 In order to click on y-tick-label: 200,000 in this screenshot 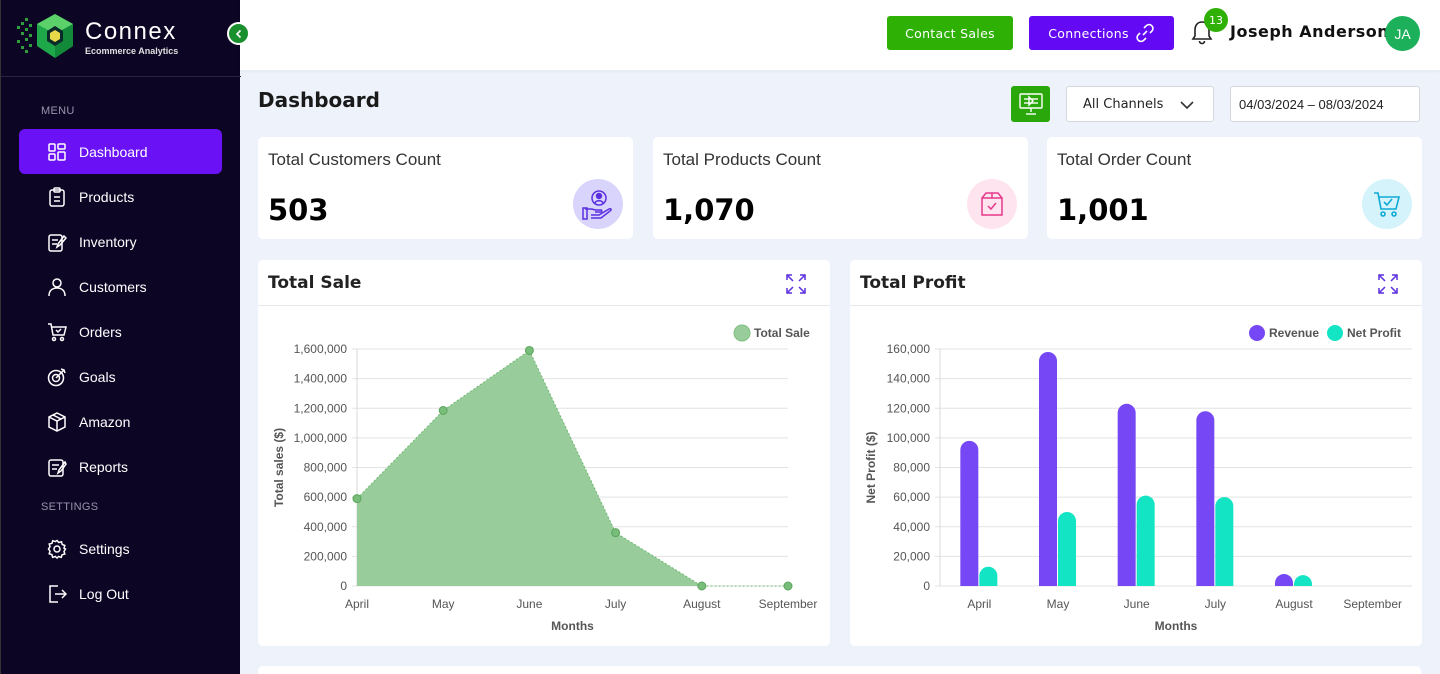, I will do `click(326, 556)`.